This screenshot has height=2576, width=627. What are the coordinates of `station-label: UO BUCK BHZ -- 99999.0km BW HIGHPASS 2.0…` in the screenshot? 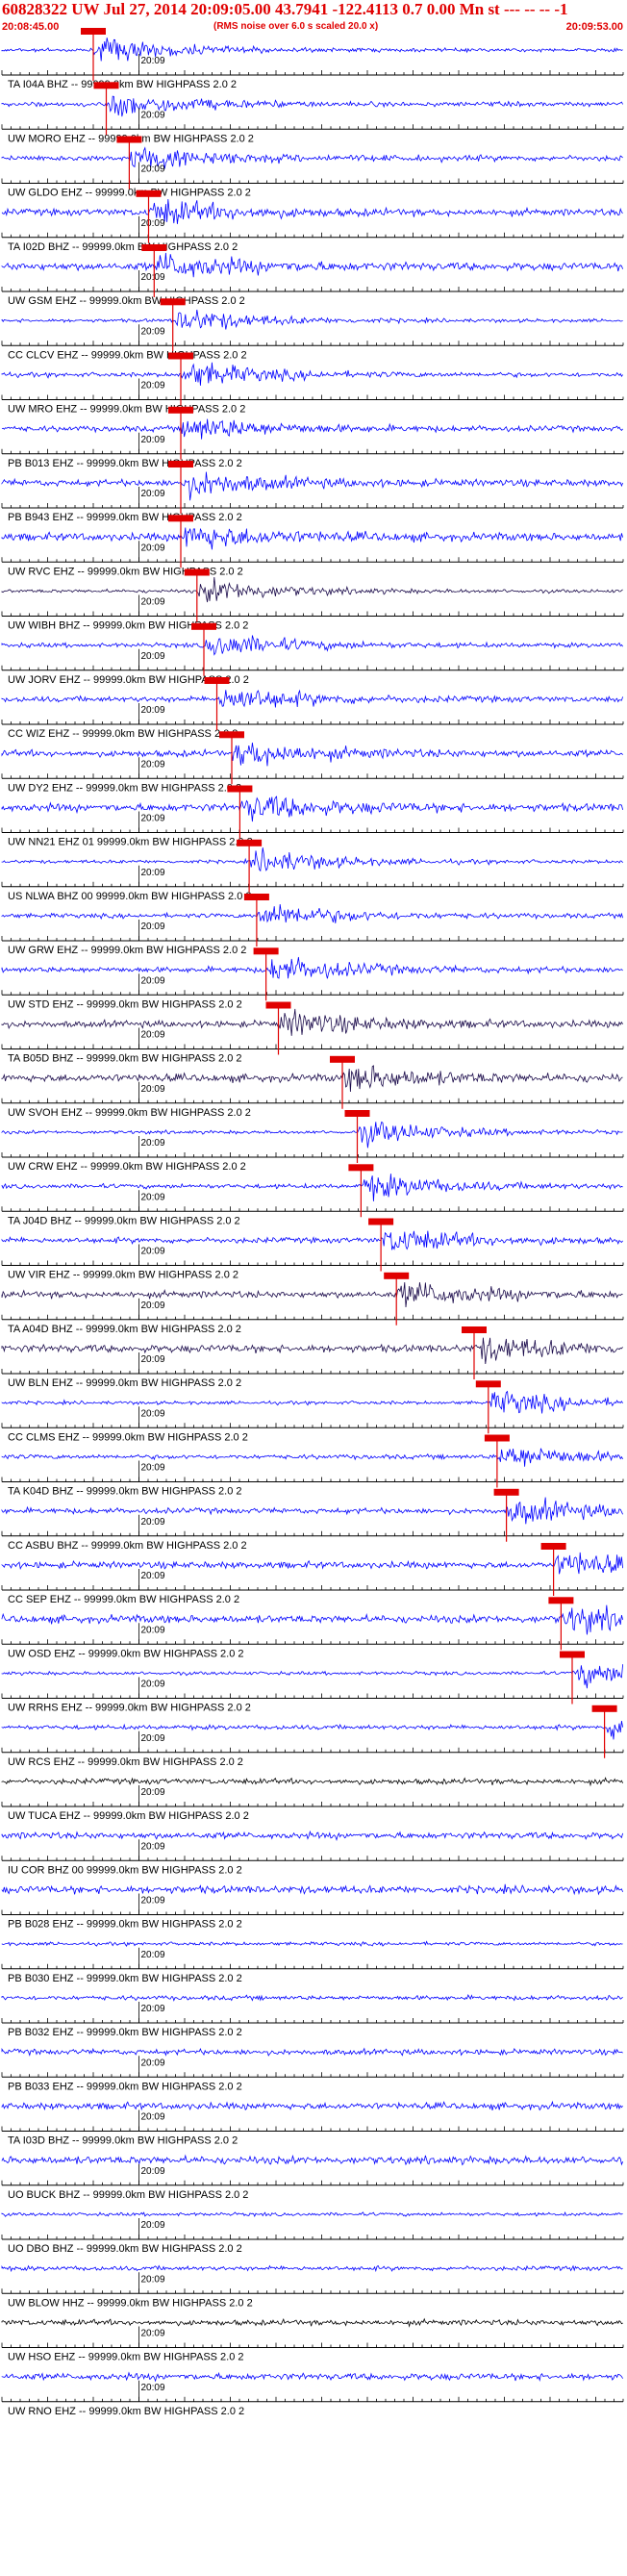 It's located at (128, 2195).